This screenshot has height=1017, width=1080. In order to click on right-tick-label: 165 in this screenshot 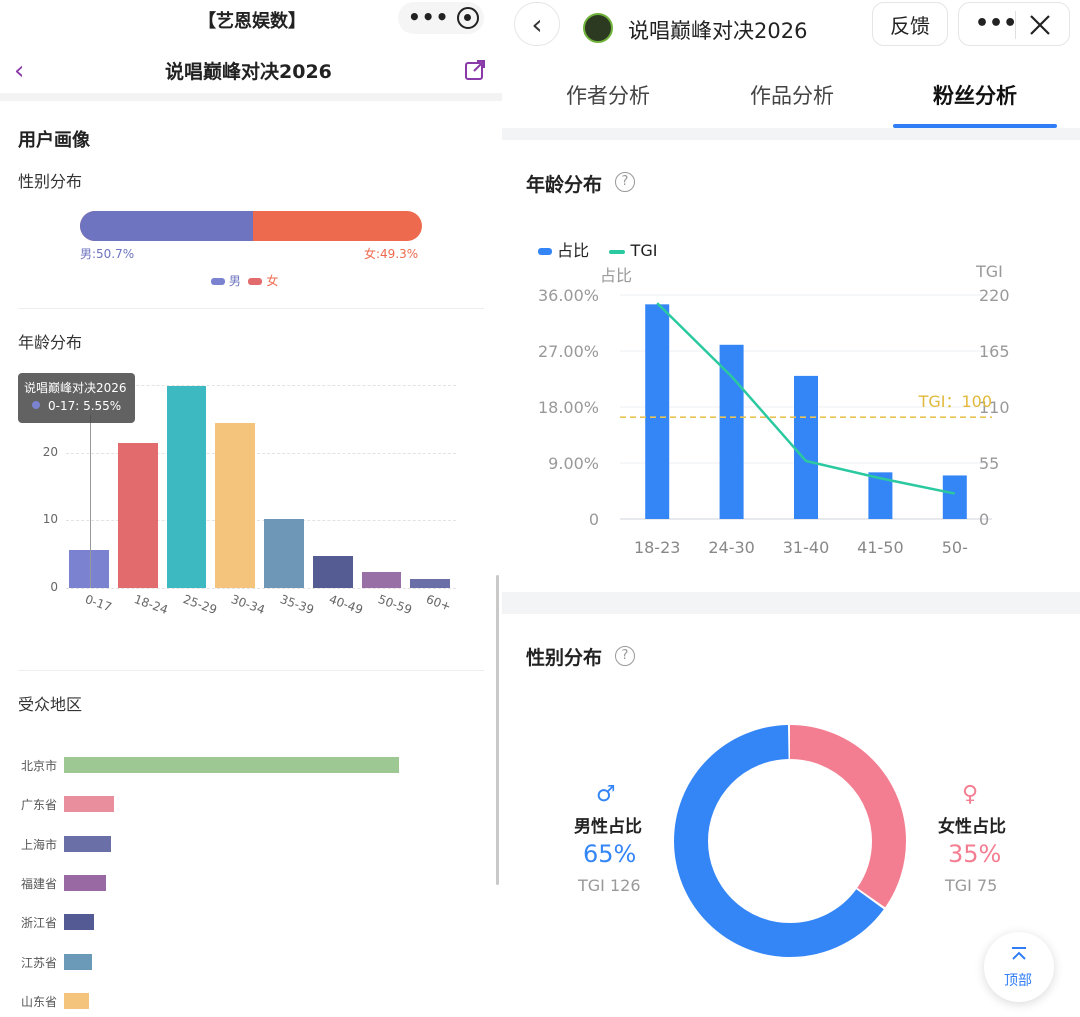, I will do `click(994, 351)`.